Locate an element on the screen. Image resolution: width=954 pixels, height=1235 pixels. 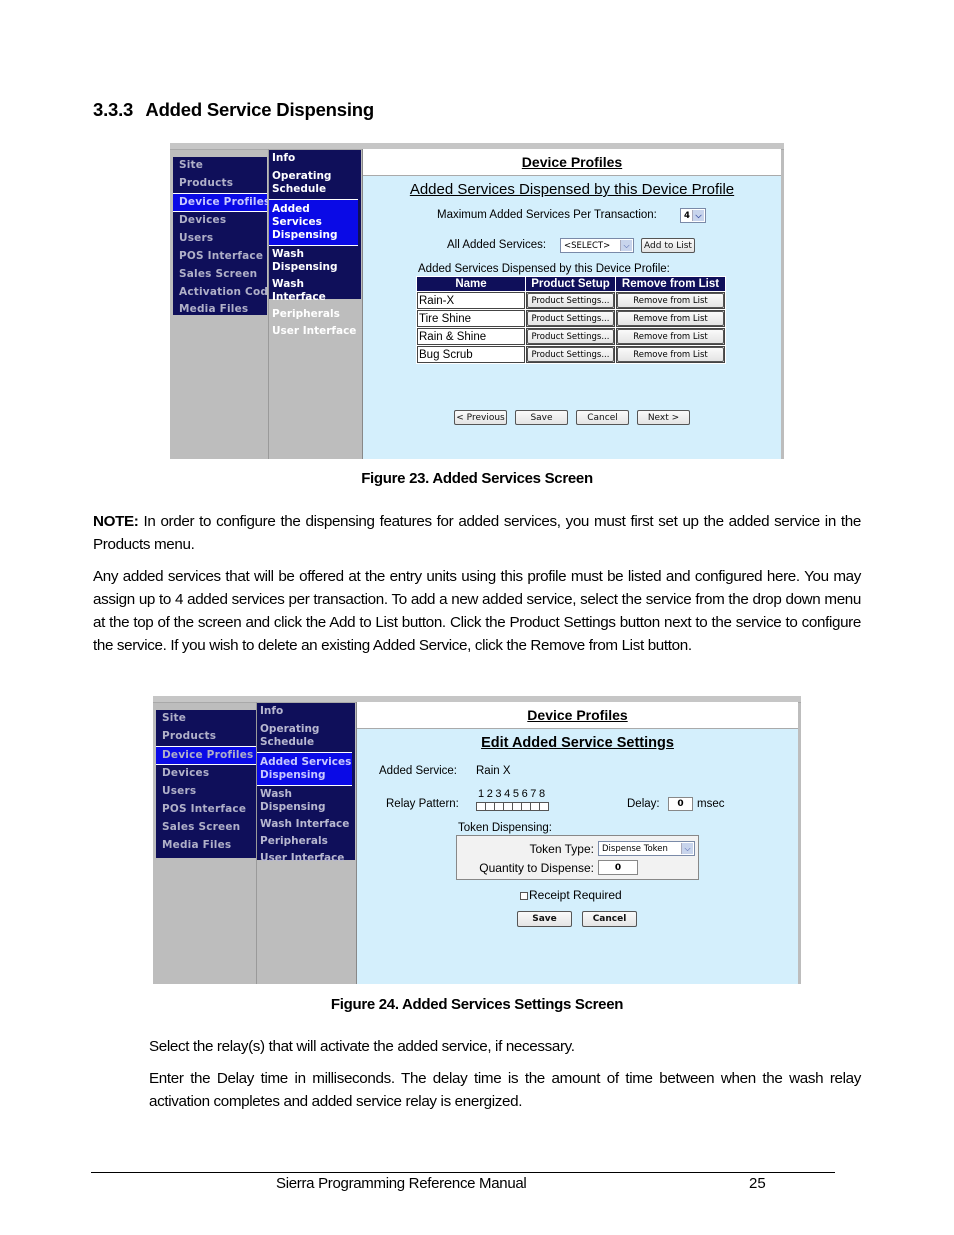
relay-pattern-label: Relay Pattern: is located at coordinates (422, 804).